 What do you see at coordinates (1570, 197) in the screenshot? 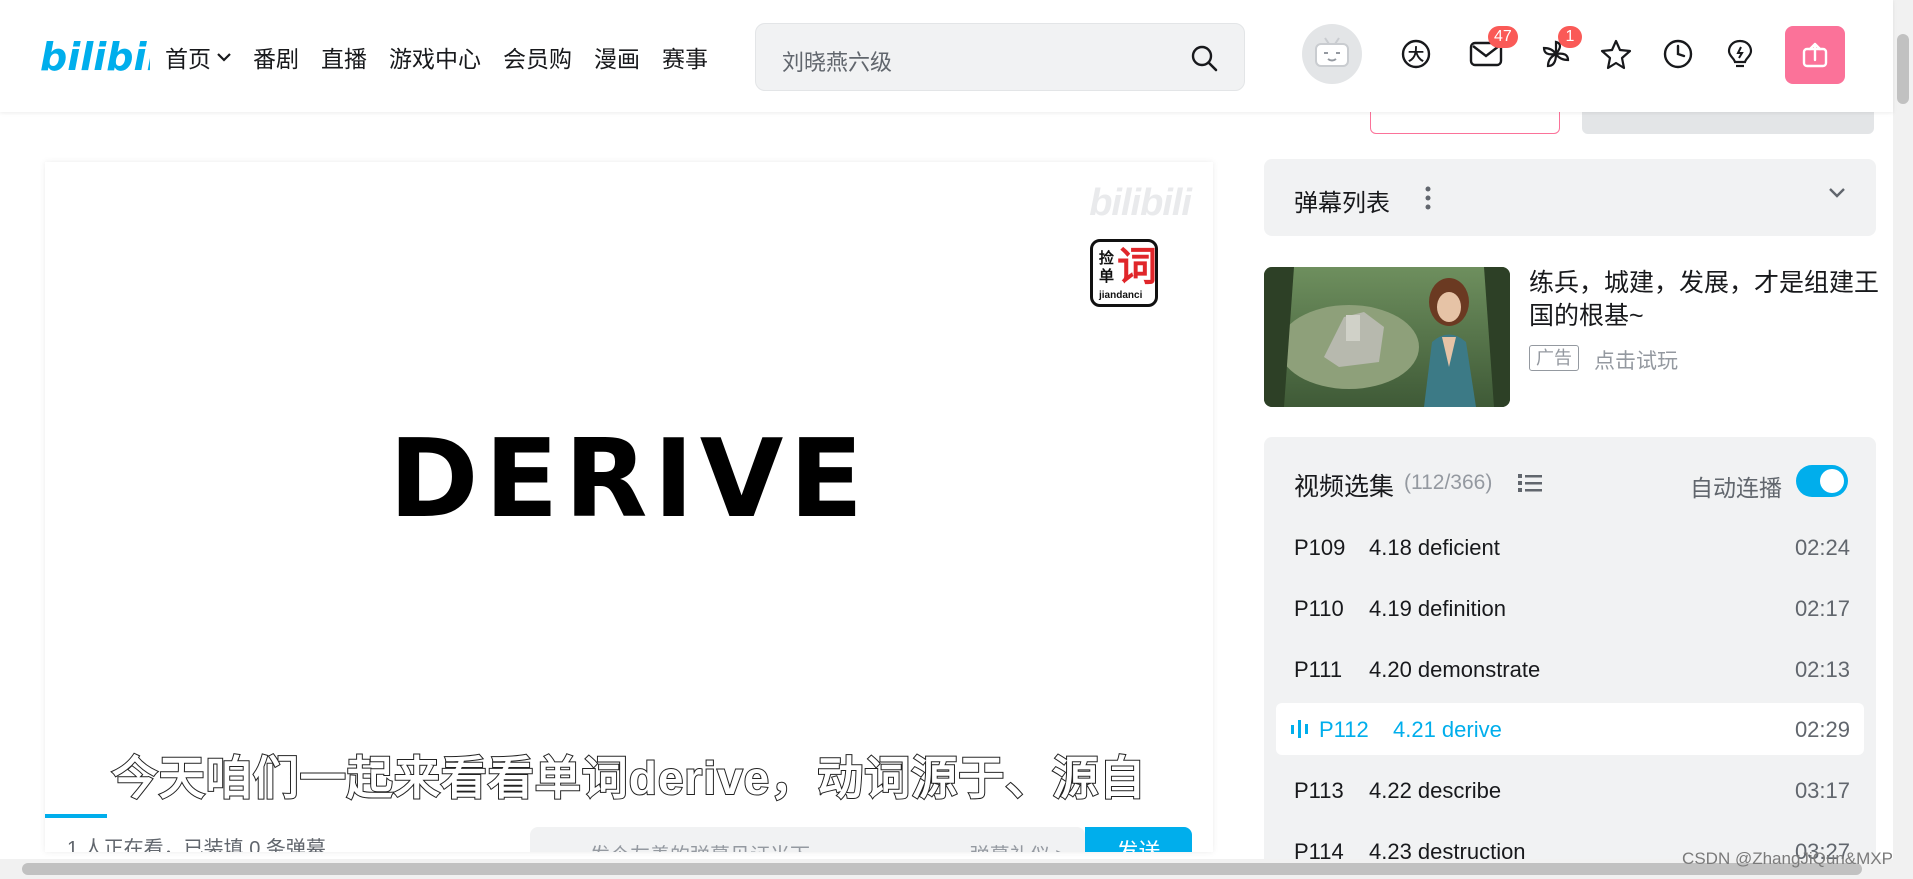
I see `danmaku-list-panel: 弹幕列表` at bounding box center [1570, 197].